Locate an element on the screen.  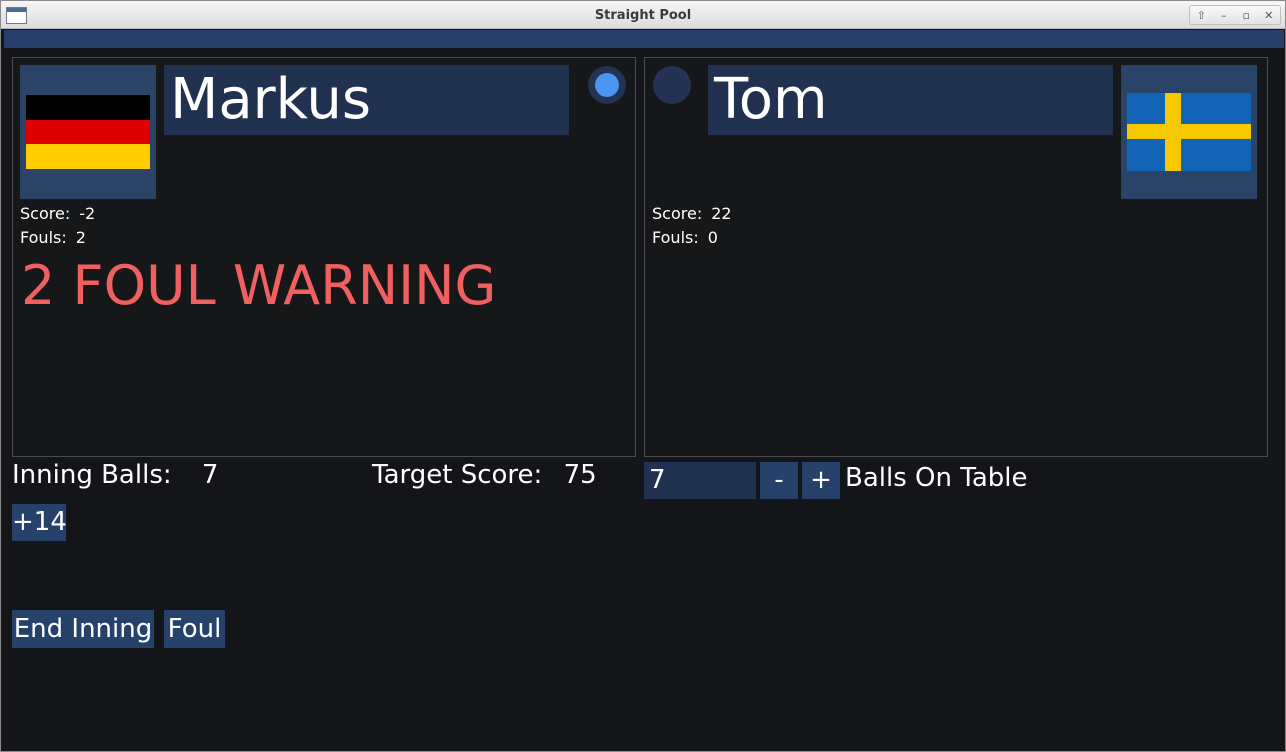
fouls-value: 2 is located at coordinates (80, 237).